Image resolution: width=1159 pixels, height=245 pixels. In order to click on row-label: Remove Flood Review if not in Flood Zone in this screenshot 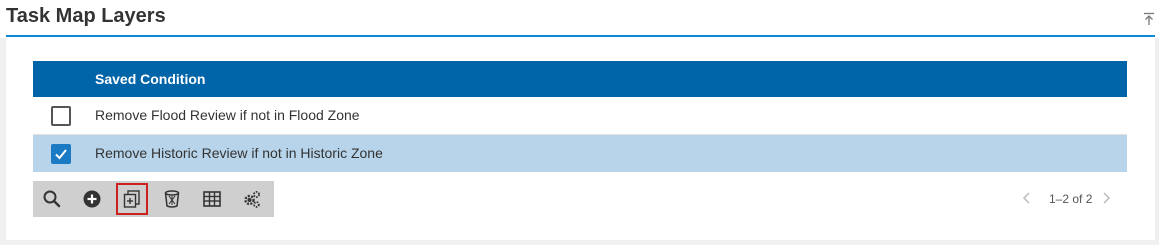, I will do `click(227, 115)`.